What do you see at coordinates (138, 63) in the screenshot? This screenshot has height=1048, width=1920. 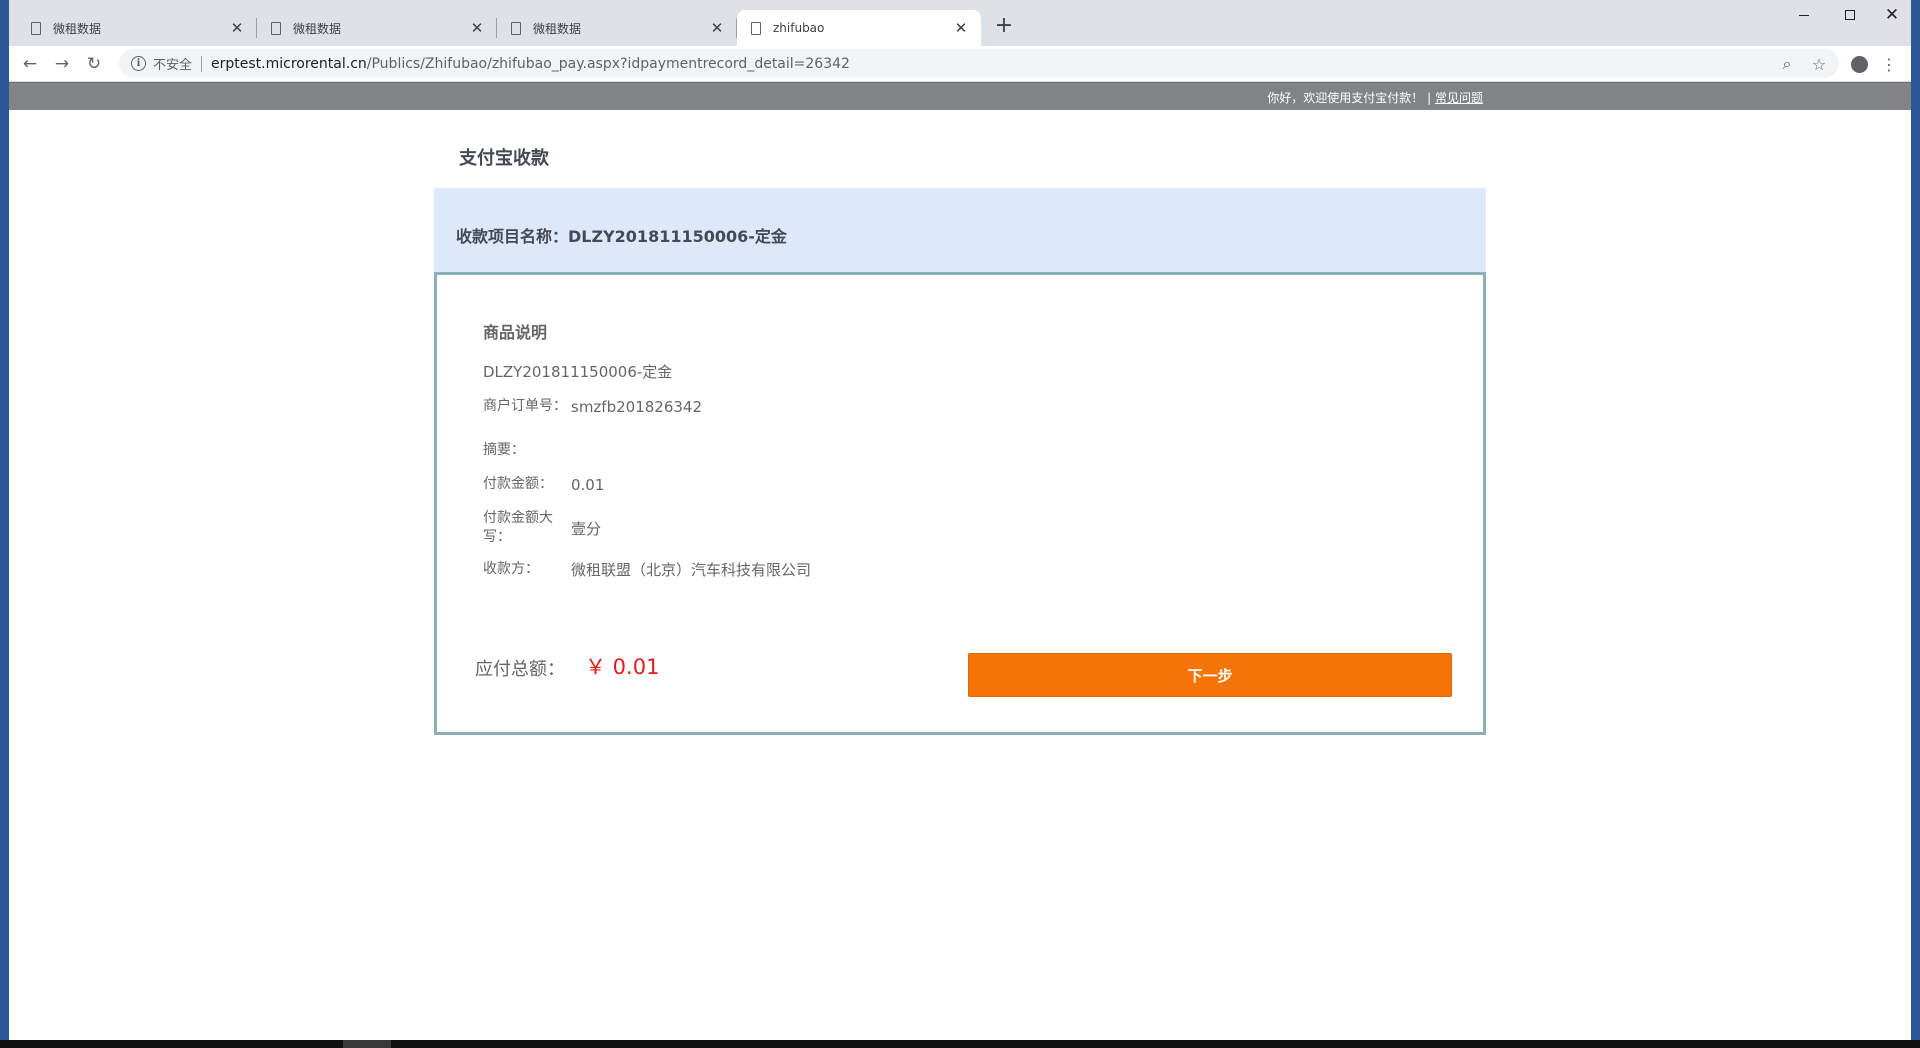 I see `info-icon: i` at bounding box center [138, 63].